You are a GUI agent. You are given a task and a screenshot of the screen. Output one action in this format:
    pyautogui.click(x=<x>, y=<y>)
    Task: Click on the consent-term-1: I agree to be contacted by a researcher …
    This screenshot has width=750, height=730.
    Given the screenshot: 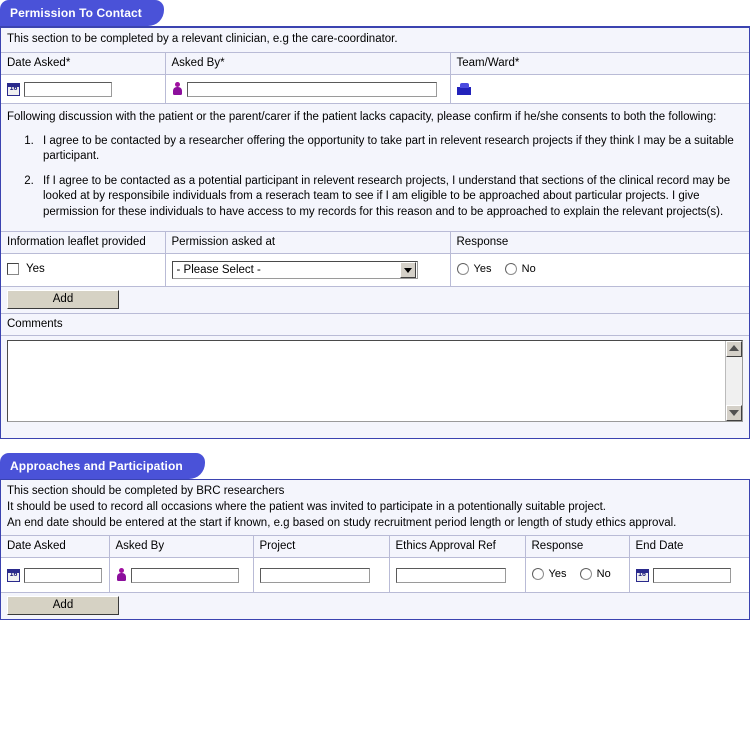 What is the action you would take?
    pyautogui.click(x=389, y=149)
    